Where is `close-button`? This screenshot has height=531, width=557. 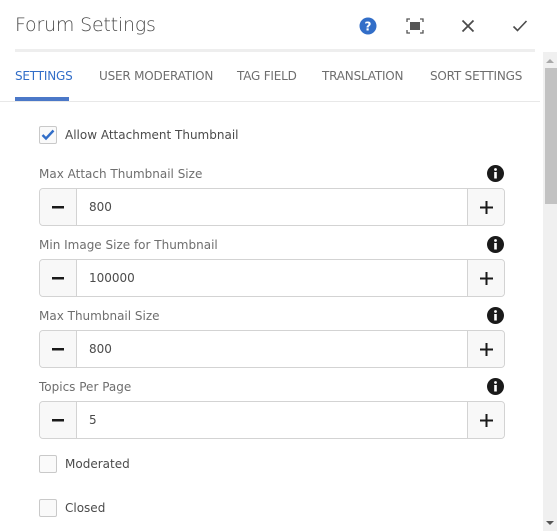 close-button is located at coordinates (468, 26).